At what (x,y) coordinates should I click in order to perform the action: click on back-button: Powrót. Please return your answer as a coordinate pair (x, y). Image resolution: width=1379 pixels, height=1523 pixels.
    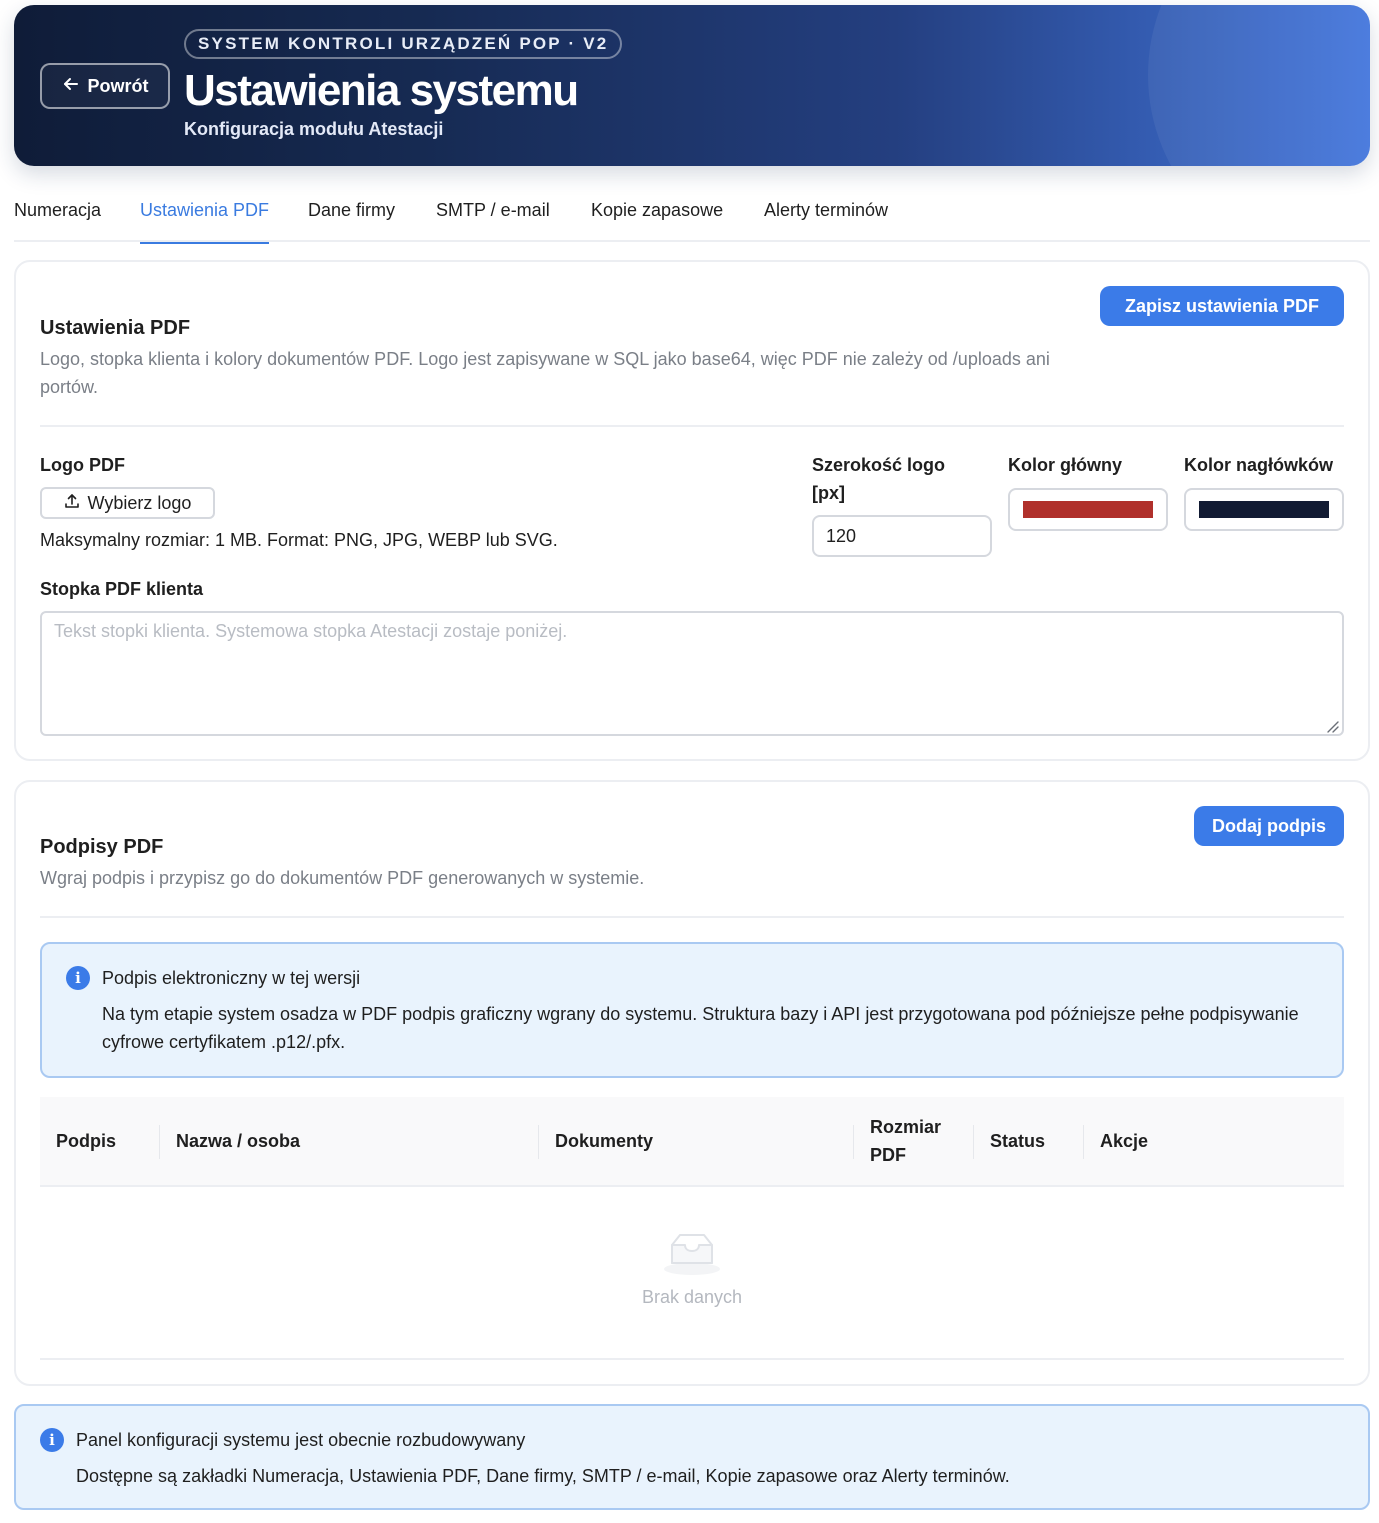
    Looking at the image, I should click on (105, 86).